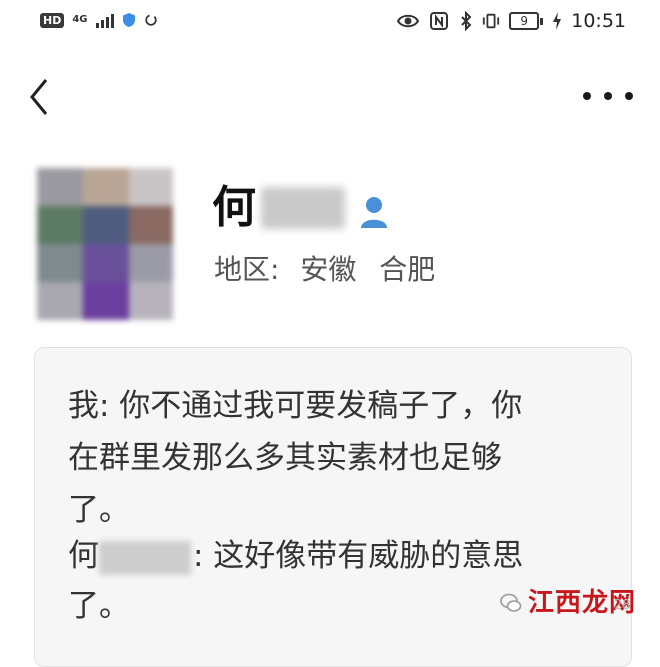 This screenshot has width=660, height=667. Describe the element at coordinates (41, 97) in the screenshot. I see `back-button` at that location.